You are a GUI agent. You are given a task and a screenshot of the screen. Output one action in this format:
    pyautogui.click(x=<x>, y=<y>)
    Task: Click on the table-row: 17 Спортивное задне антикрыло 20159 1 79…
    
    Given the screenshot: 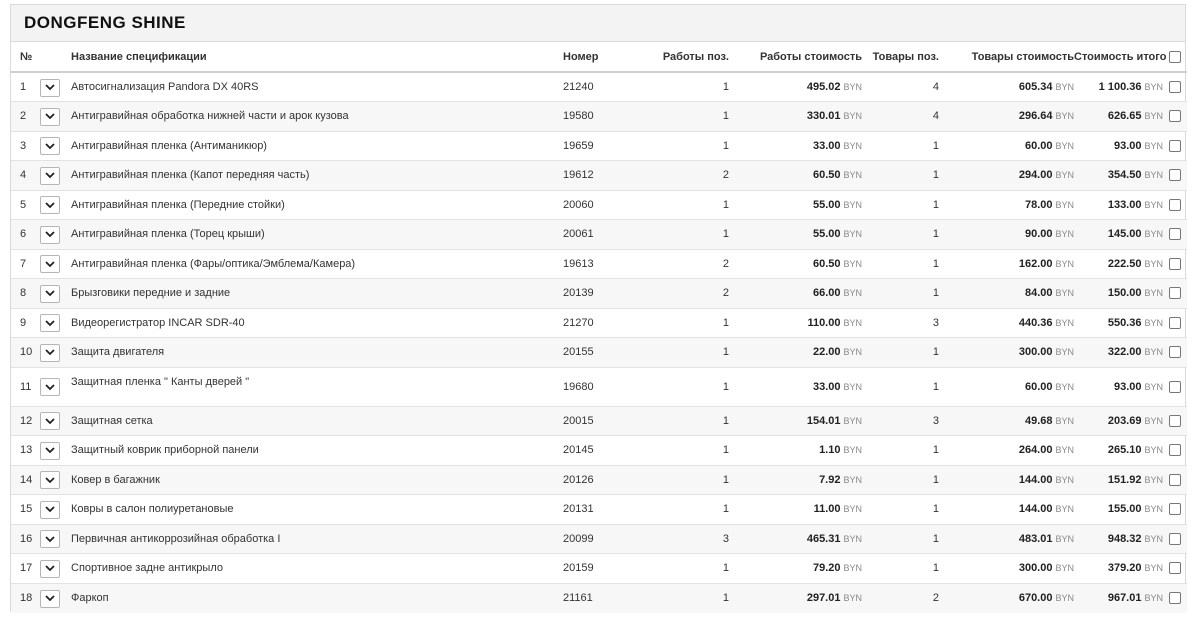 What is the action you would take?
    pyautogui.click(x=599, y=568)
    